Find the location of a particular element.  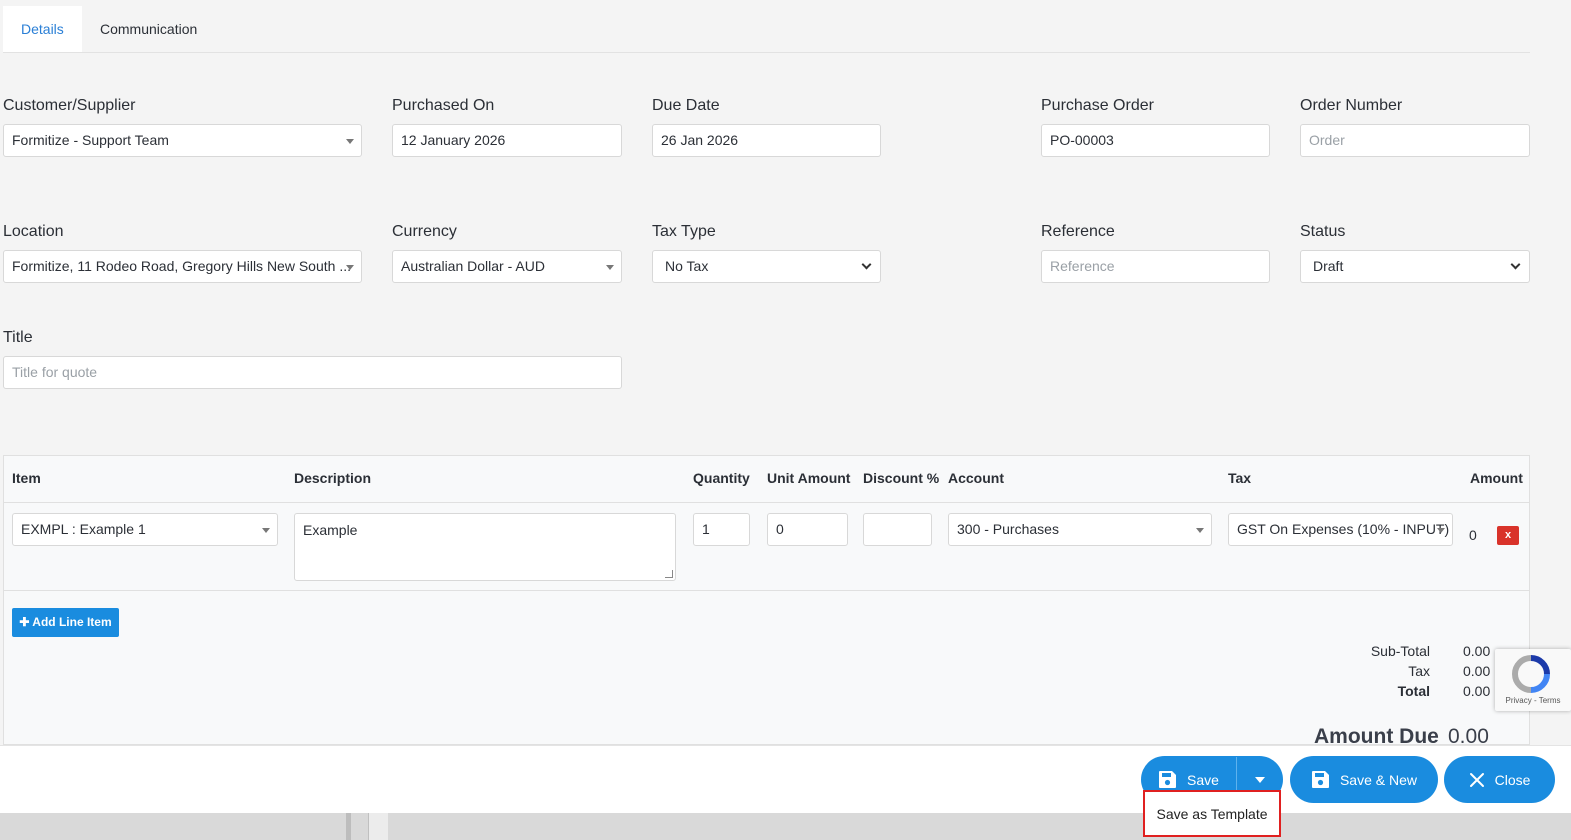

due-date-input: 26 Jan 2026 is located at coordinates (766, 140).